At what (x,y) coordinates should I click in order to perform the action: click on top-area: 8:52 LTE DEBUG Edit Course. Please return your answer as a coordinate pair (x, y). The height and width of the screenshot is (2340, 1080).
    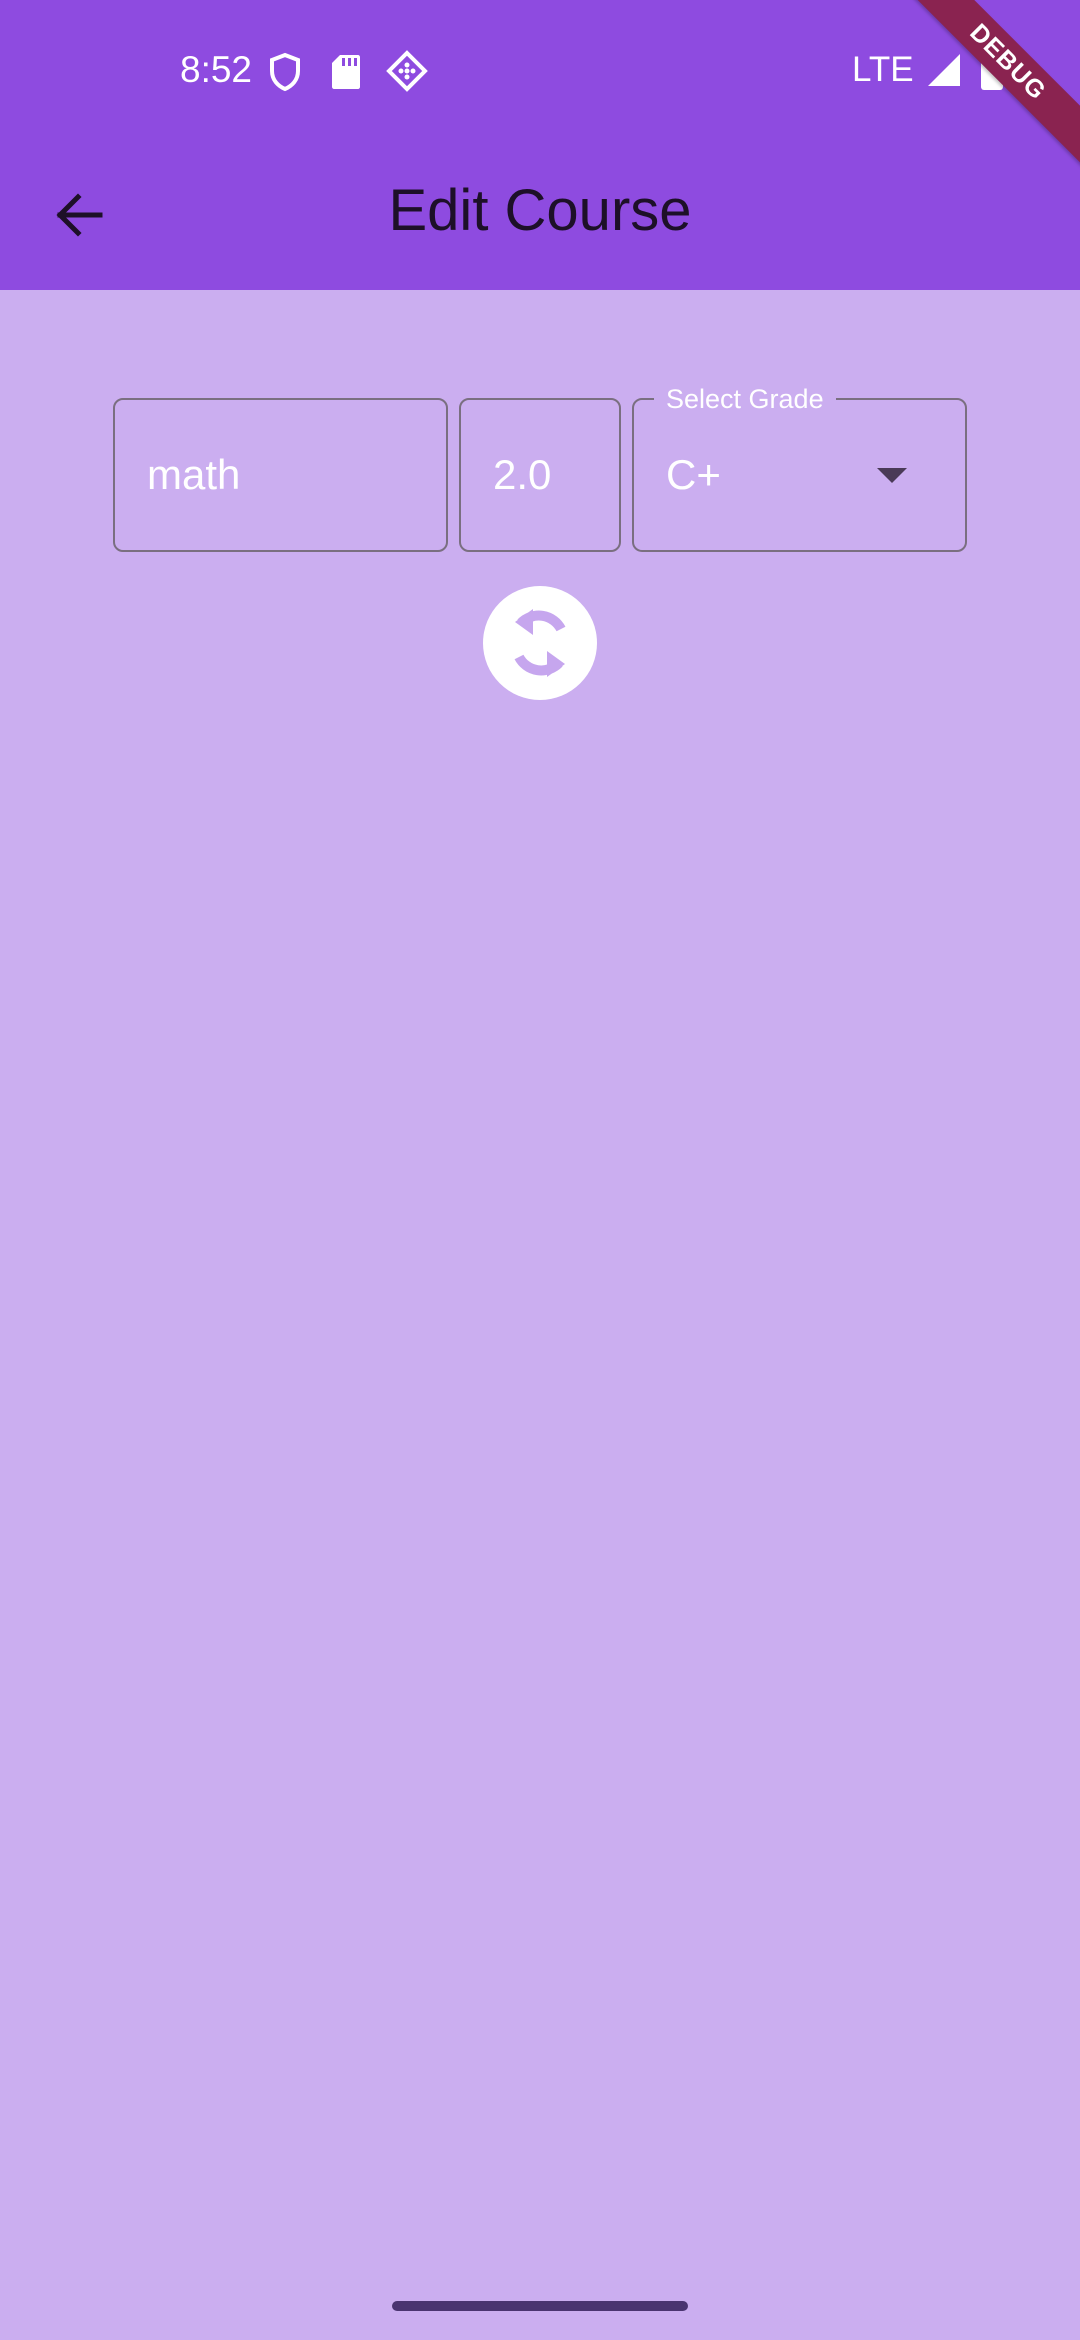
    Looking at the image, I should click on (540, 145).